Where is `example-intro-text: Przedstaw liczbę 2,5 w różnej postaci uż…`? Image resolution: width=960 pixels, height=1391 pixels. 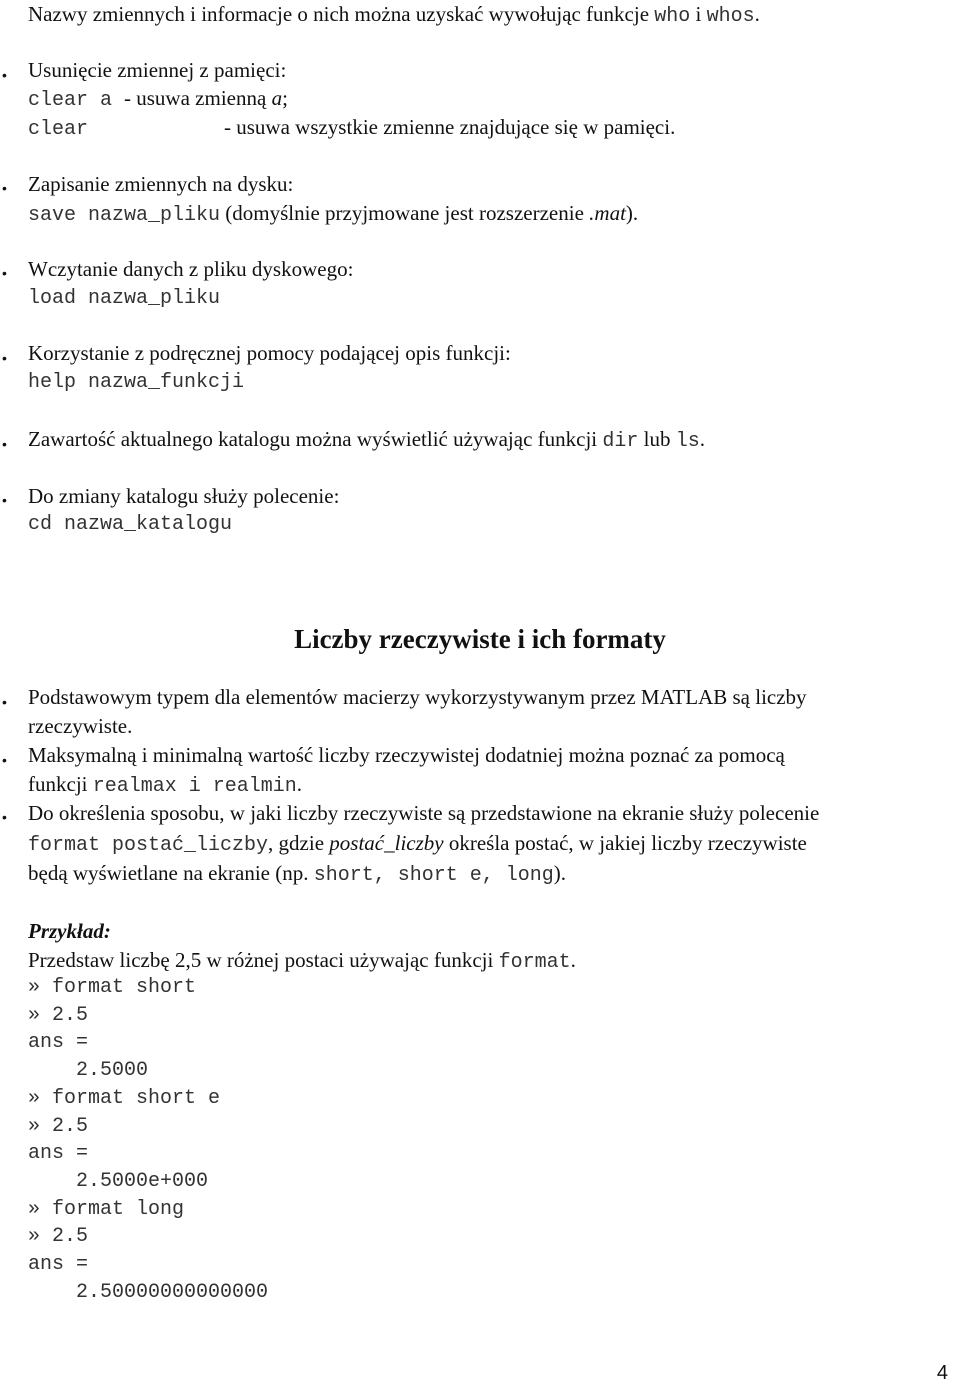
example-intro-text: Przedstaw liczbę 2,5 w różnej postaci uż… is located at coordinates (263, 960).